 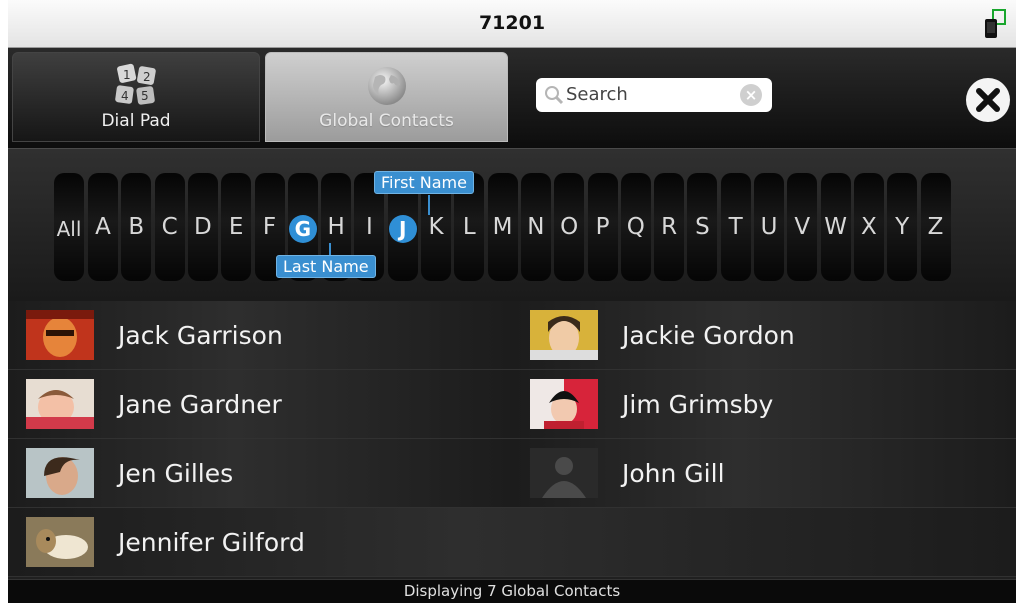 I want to click on svg-text: 2, so click(x=147, y=77).